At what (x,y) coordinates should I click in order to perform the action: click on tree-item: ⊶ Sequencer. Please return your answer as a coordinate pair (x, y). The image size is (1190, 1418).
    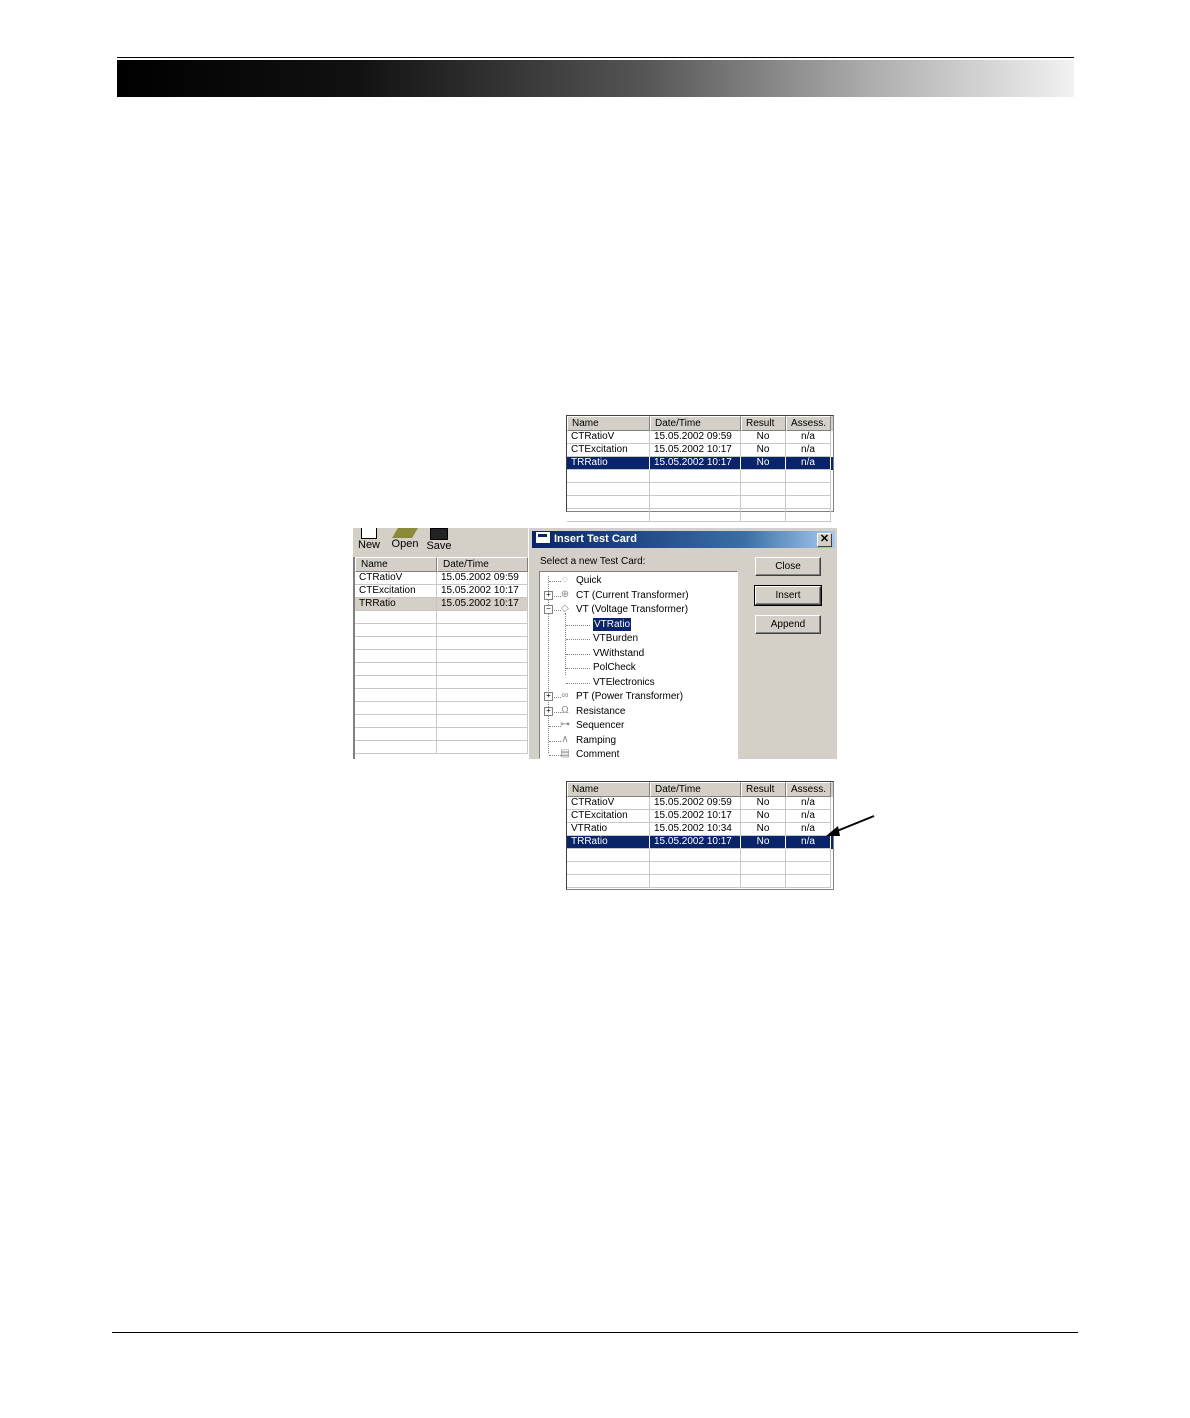
    Looking at the image, I should click on (637, 725).